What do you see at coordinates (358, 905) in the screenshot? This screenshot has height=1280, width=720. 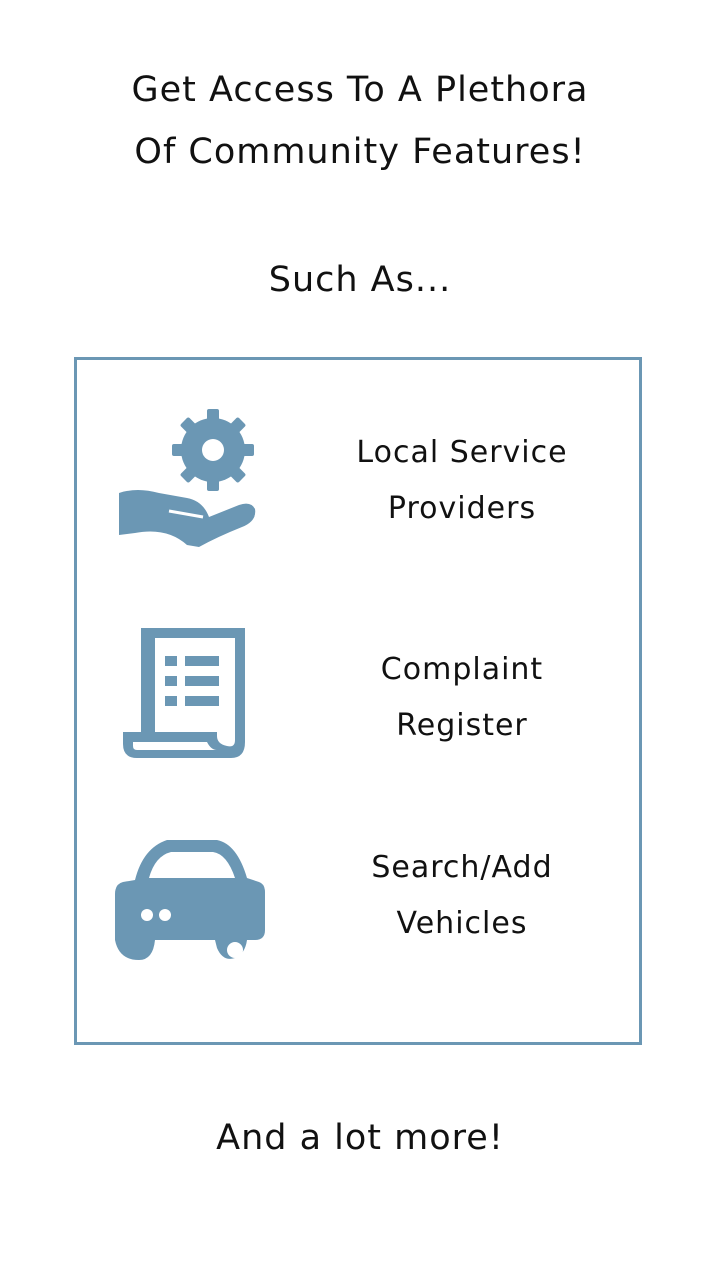 I see `feature-search-add-vehicles: Search/Add Vehicles` at bounding box center [358, 905].